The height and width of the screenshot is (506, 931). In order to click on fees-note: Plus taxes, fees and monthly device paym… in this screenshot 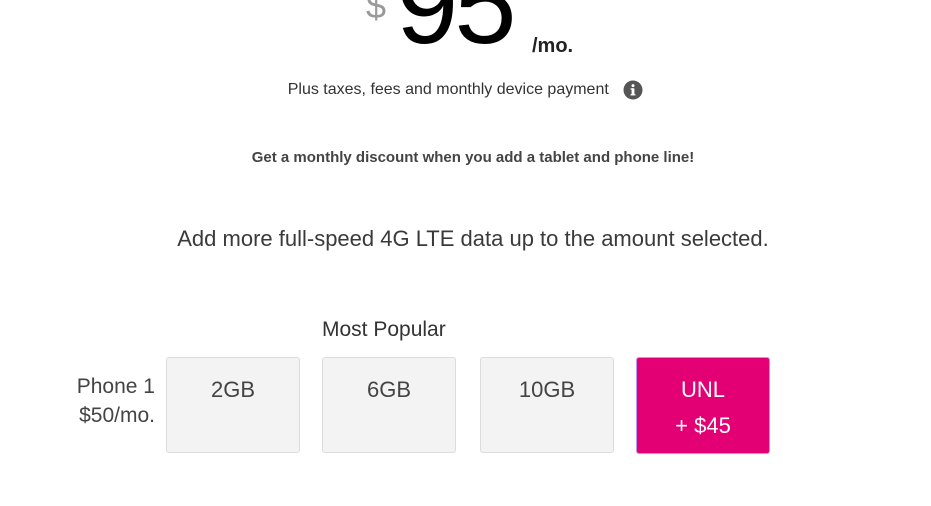, I will do `click(465, 90)`.